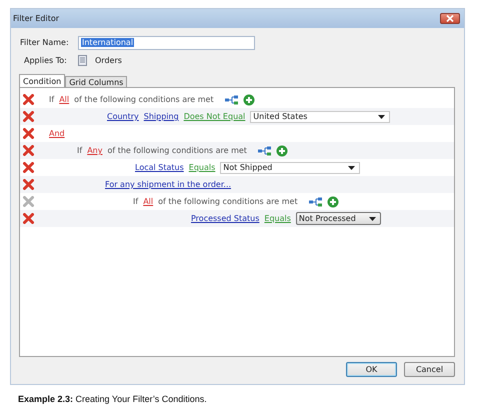  Describe the element at coordinates (320, 116) in the screenshot. I see `value-dropdown: United States` at that location.